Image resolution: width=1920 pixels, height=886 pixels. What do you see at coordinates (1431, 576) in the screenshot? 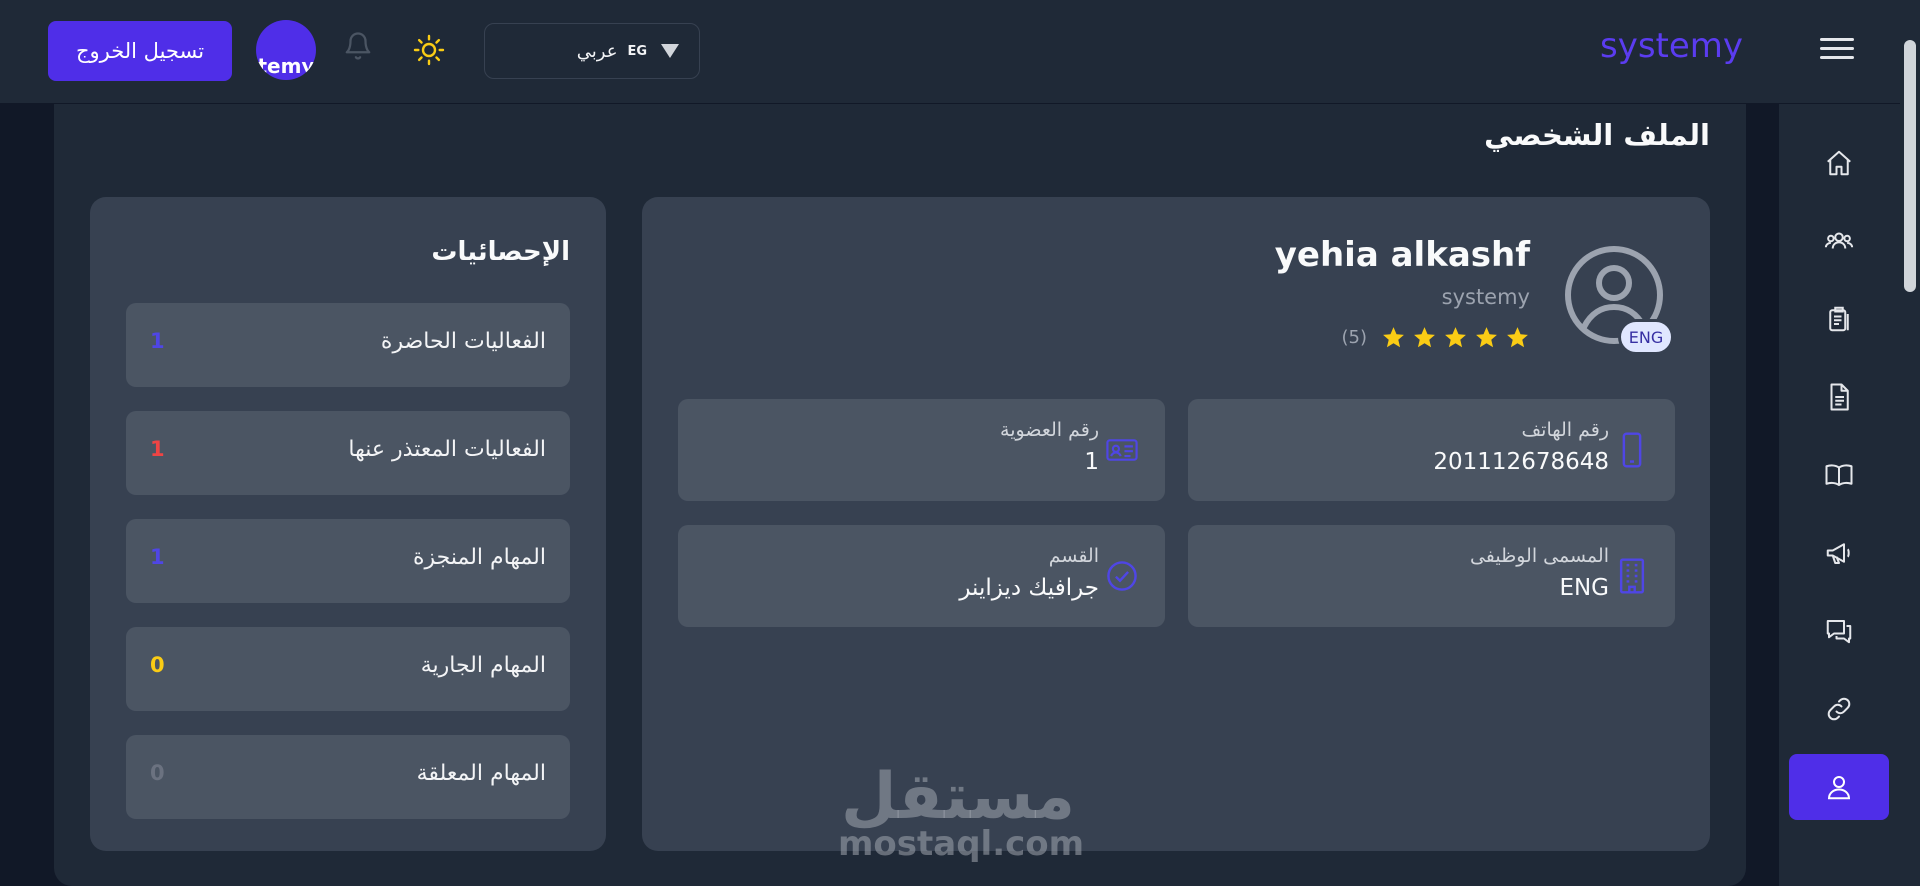
I see `info-job-title: المسمى الوظيفى ENG` at bounding box center [1431, 576].